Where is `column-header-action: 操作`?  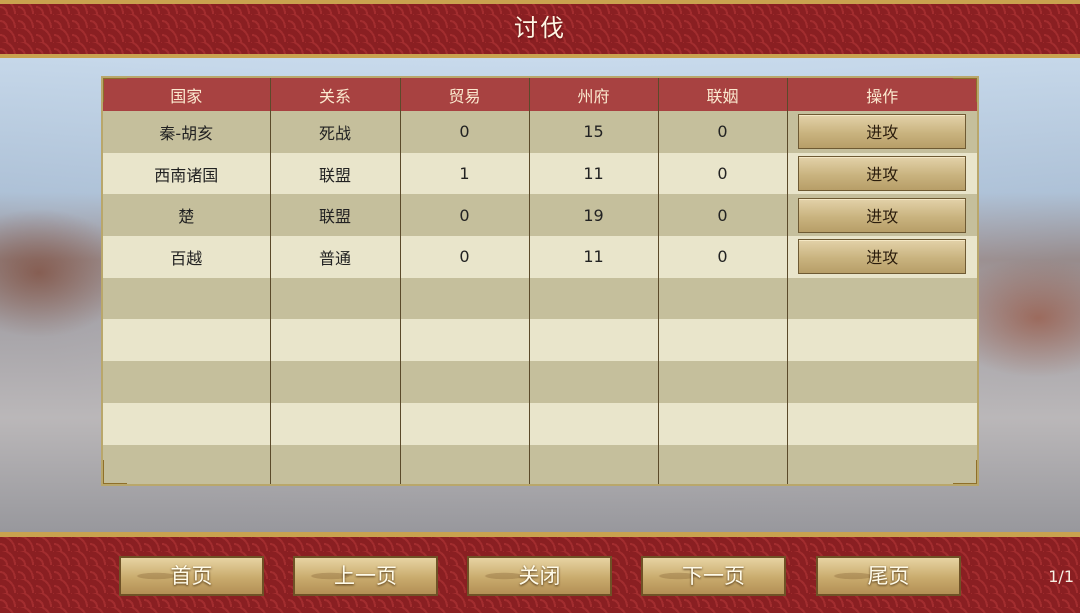 column-header-action: 操作 is located at coordinates (882, 94).